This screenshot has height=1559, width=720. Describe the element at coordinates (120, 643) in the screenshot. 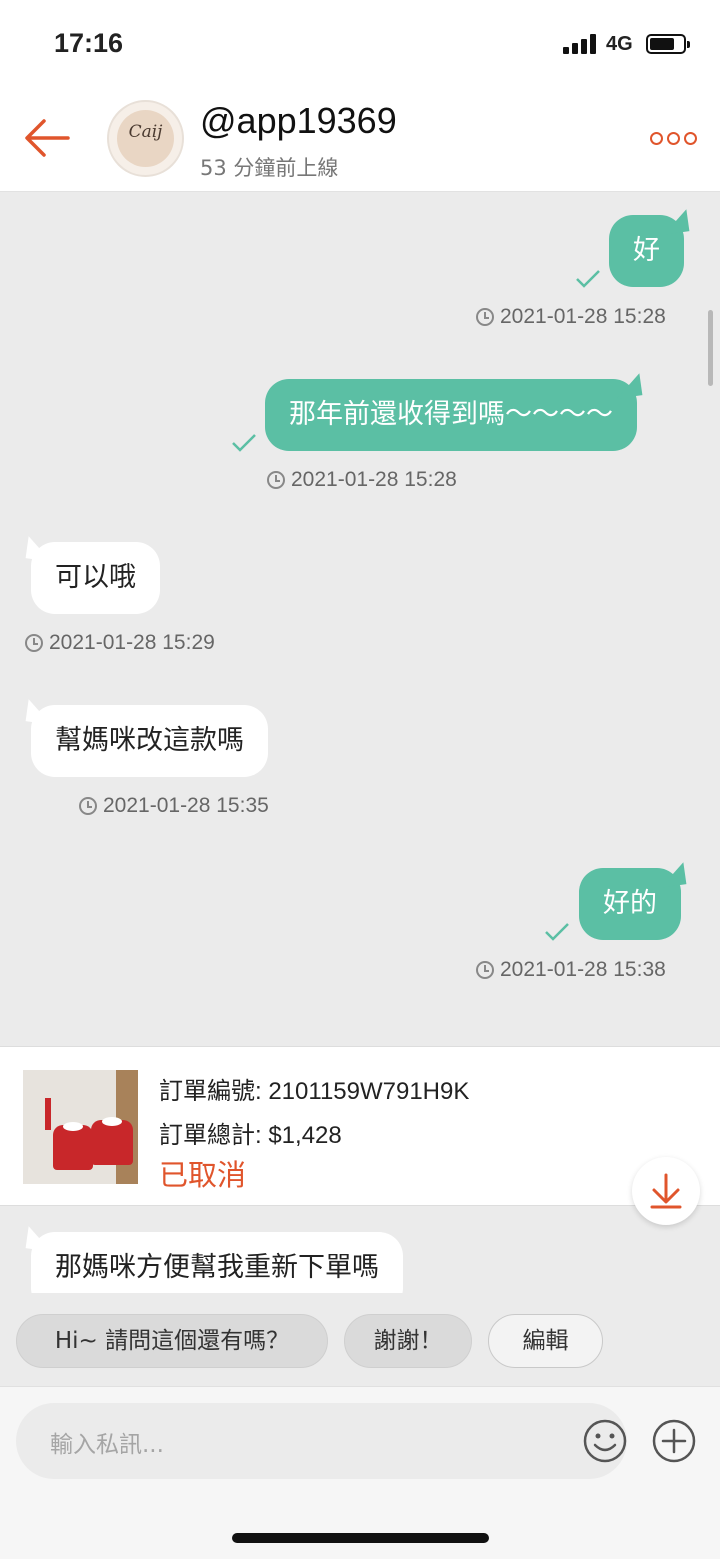

I see `message-timestamp: 2021-01-28 15:29` at that location.